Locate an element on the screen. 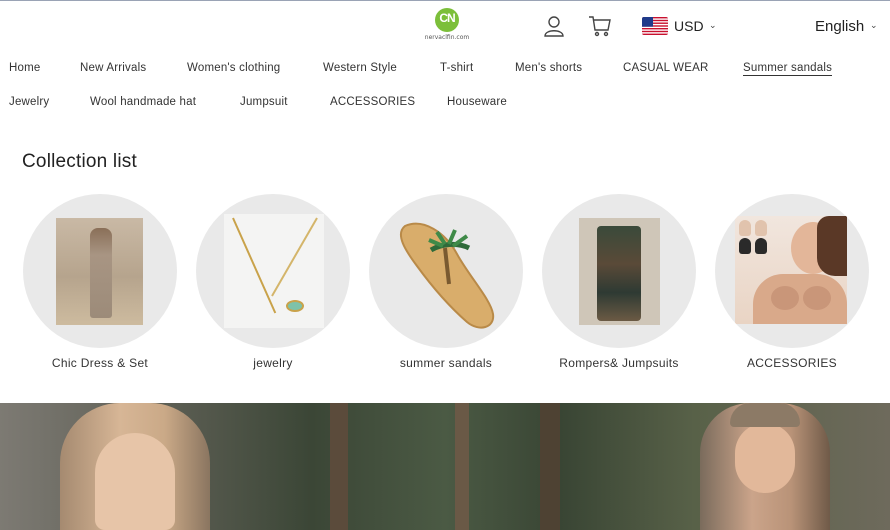 The width and height of the screenshot is (890, 530). dress-photo is located at coordinates (99, 271).